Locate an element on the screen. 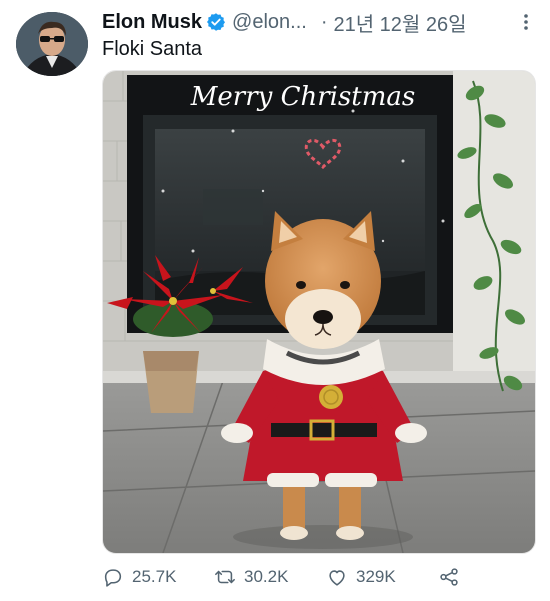 The image size is (550, 601). like-button: 329K is located at coordinates (361, 577).